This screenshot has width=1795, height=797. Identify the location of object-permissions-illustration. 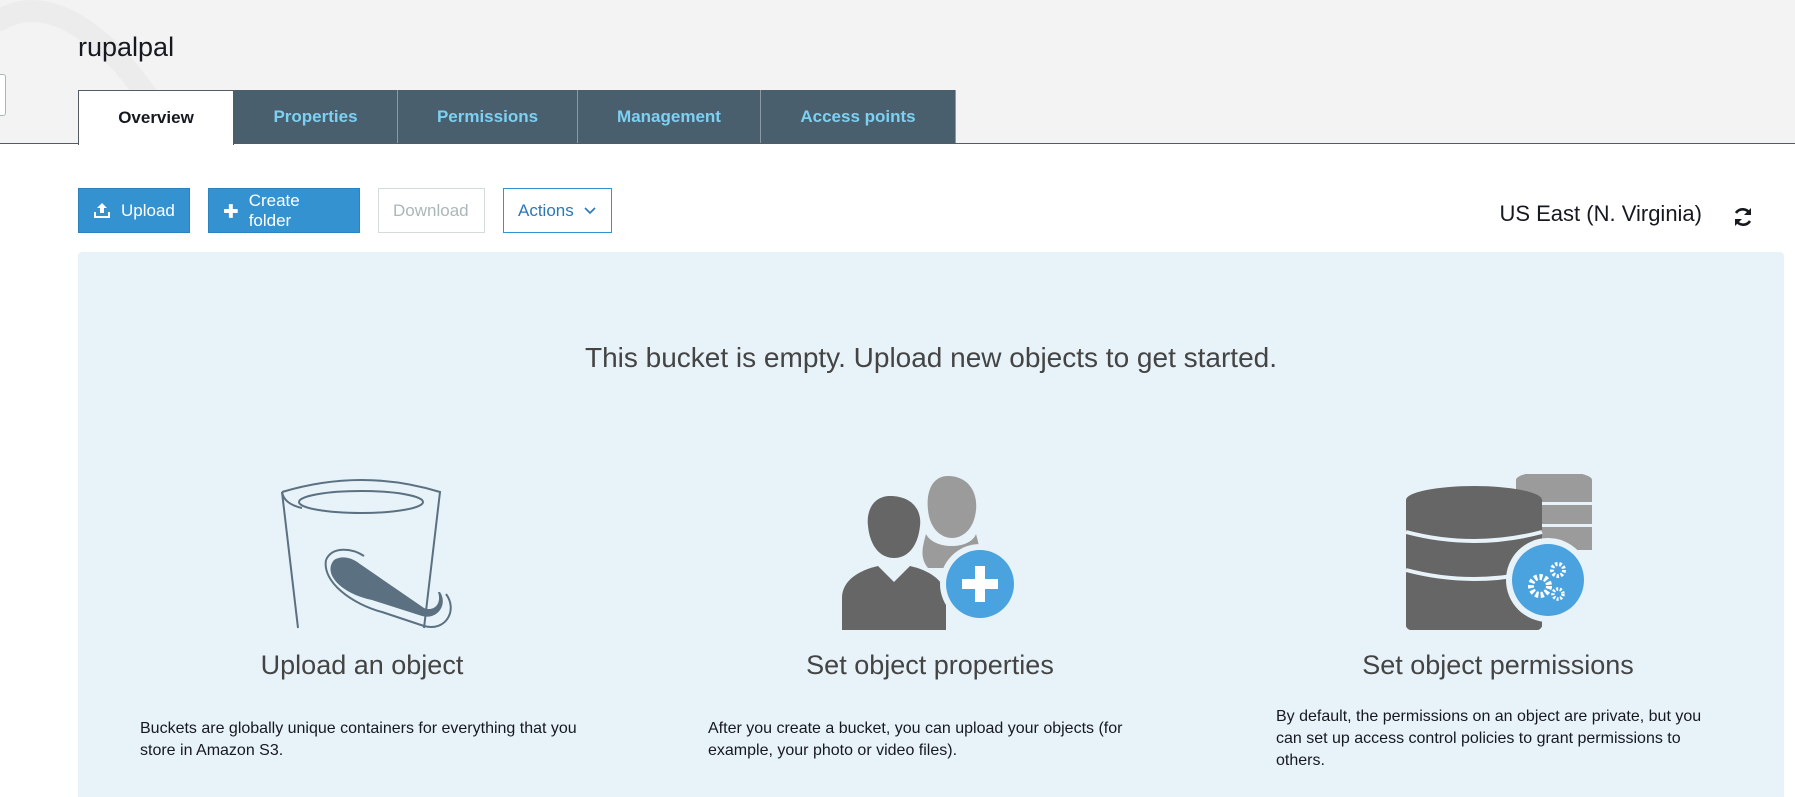
(1498, 552).